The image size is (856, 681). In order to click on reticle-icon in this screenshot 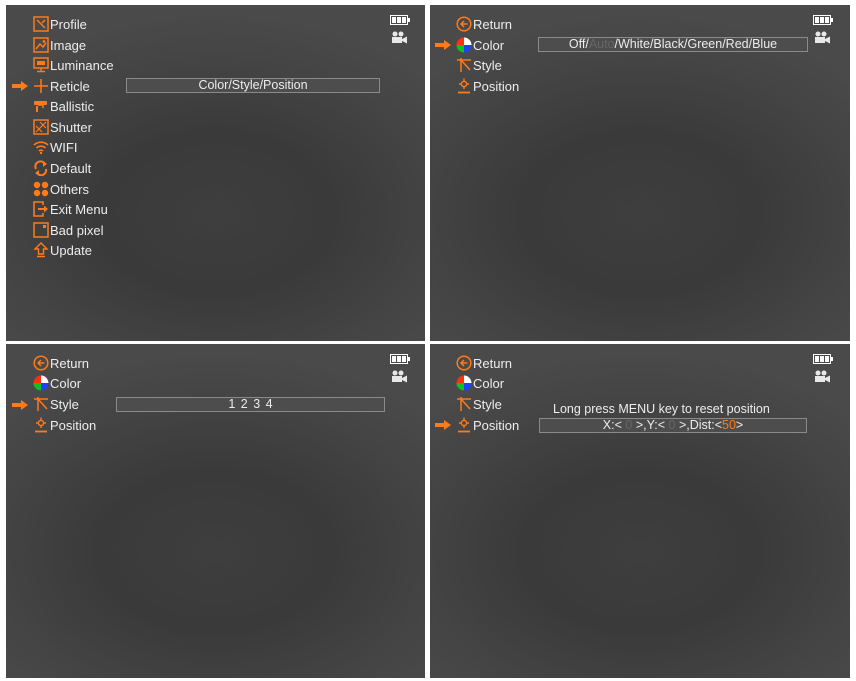, I will do `click(41, 86)`.